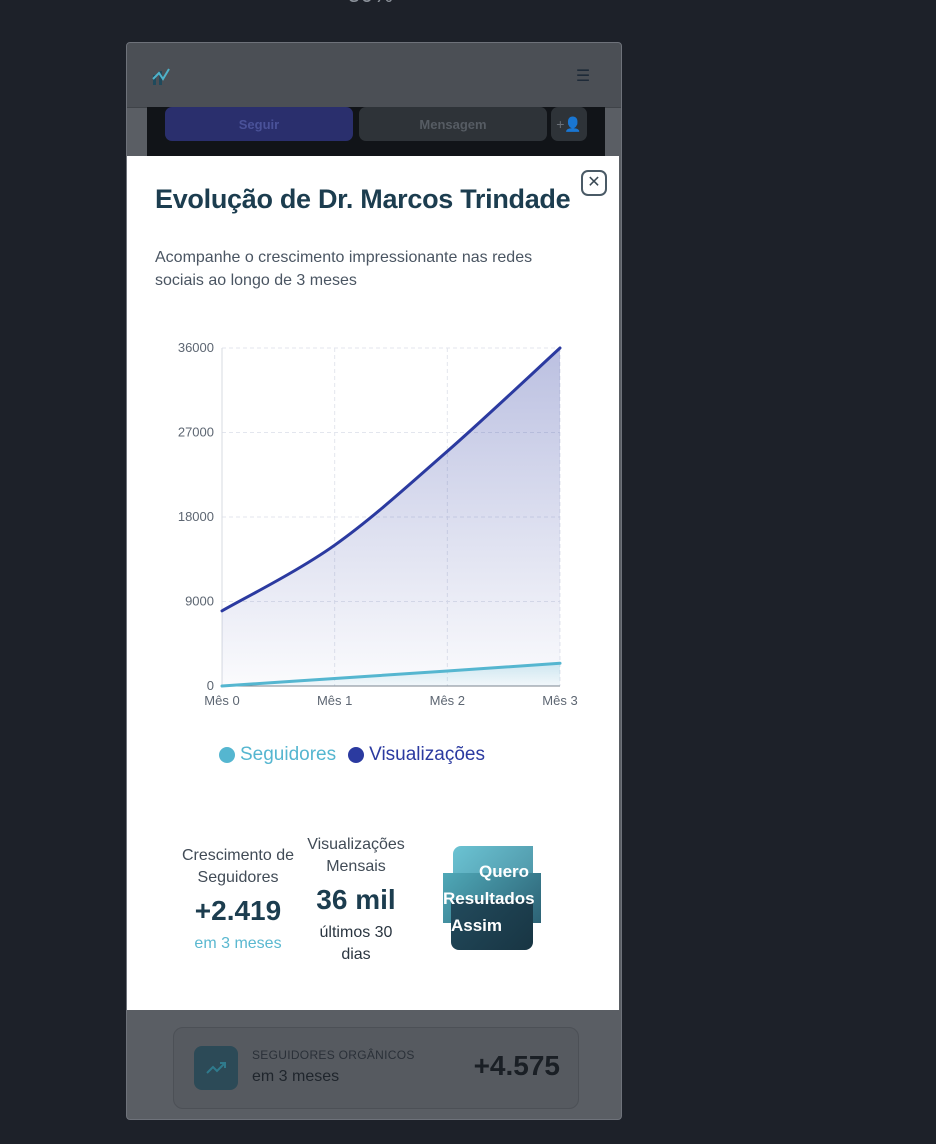 Image resolution: width=936 pixels, height=1144 pixels. I want to click on legend-item-seguidores: Seguidores, so click(277, 755).